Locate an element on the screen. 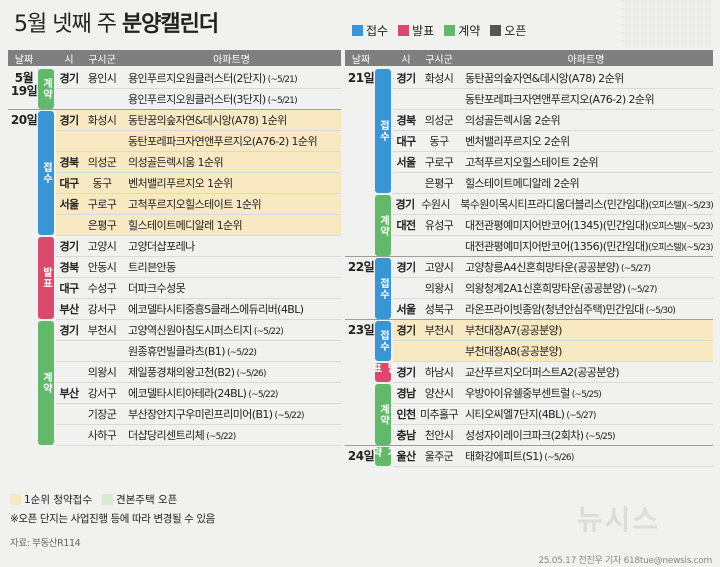 The image size is (720, 567). apartment-name: 부천대장A8(공공분양) is located at coordinates (513, 351).